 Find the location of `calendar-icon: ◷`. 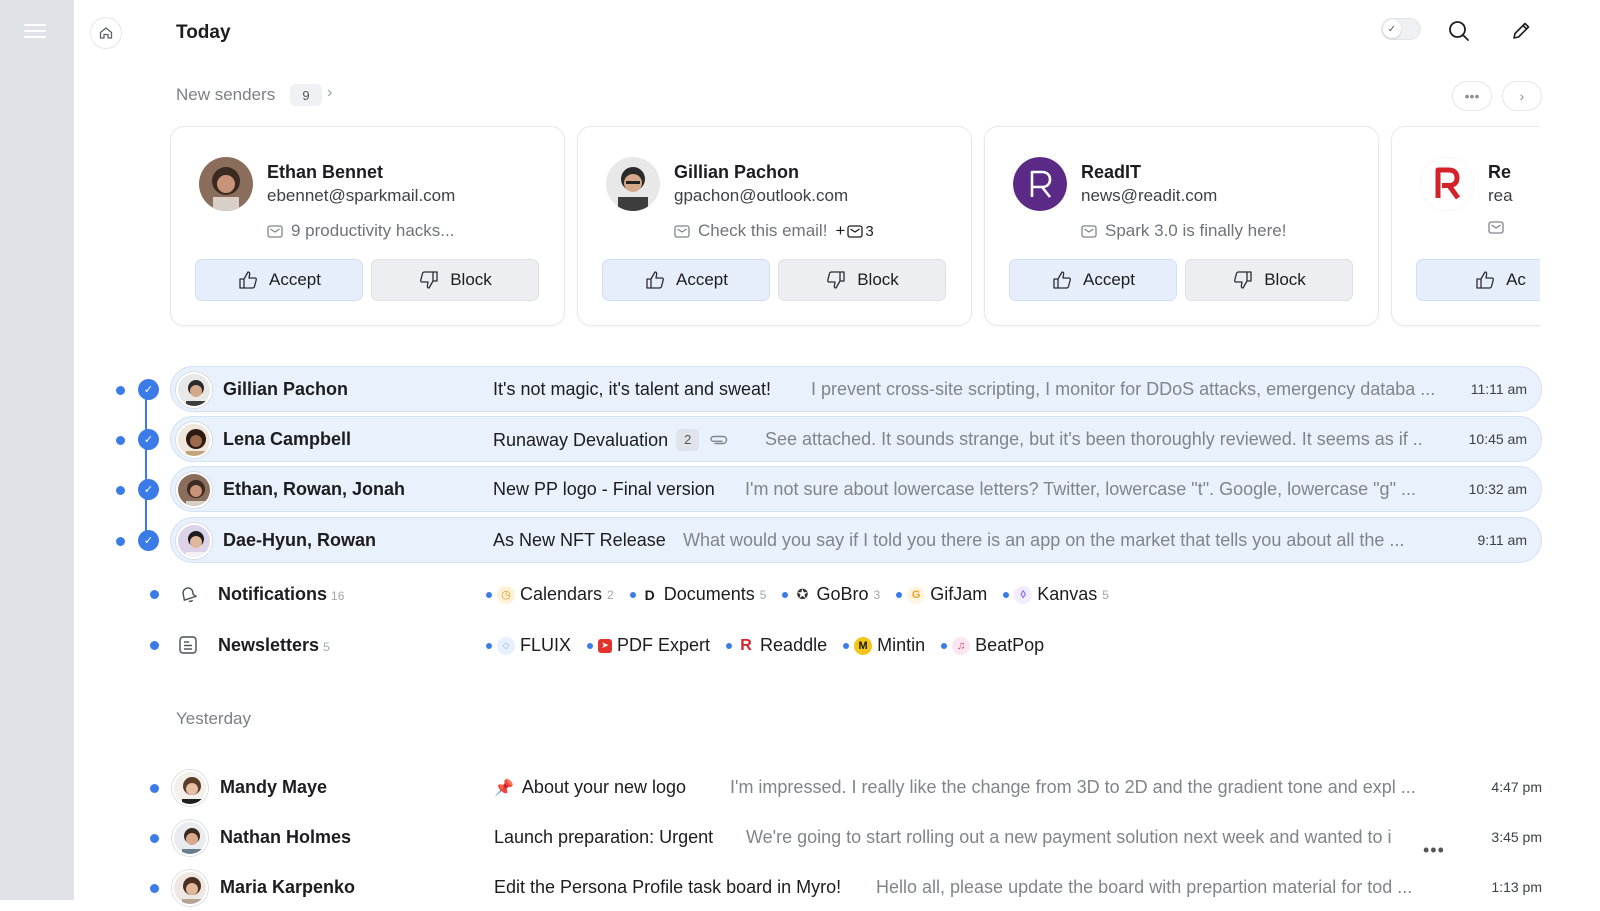

calendar-icon: ◷ is located at coordinates (506, 594).